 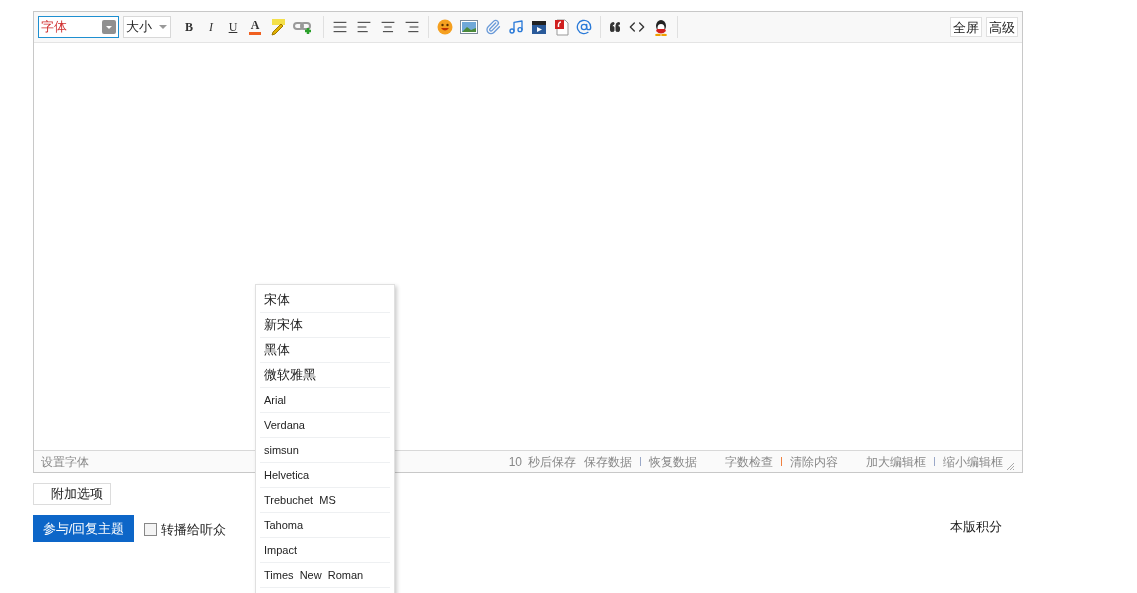 I want to click on link-icon, so click(x=303, y=27).